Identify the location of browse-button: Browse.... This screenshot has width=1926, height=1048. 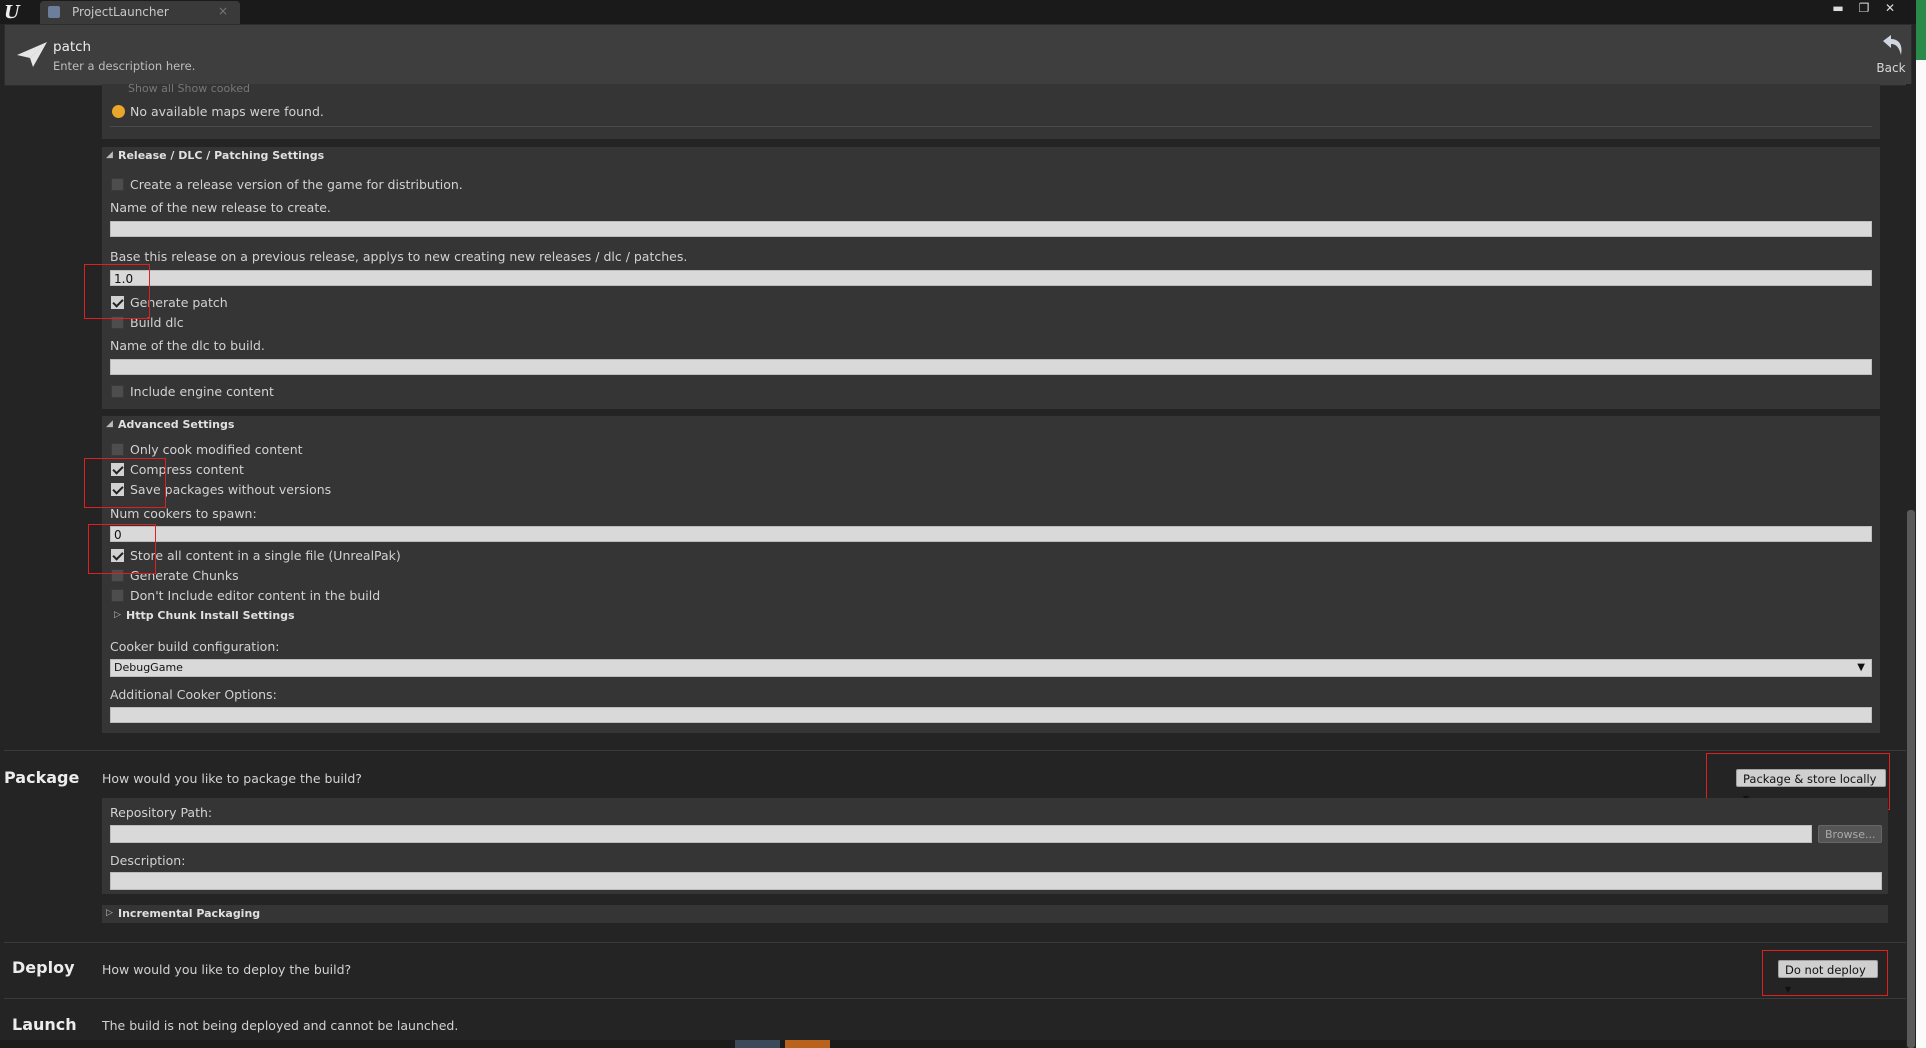
(1850, 834).